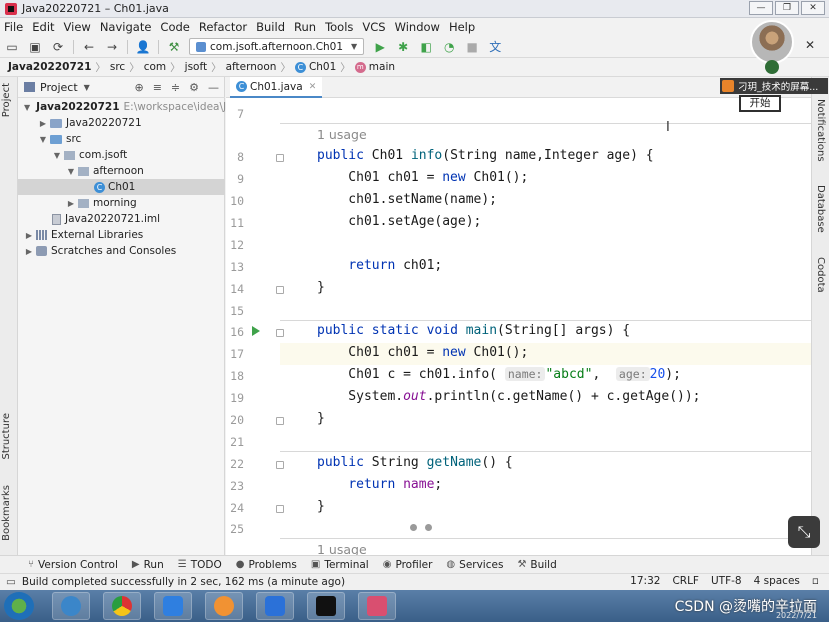 The image size is (829, 622). I want to click on tab-ch01-java: C Ch01.java ✕, so click(276, 87).